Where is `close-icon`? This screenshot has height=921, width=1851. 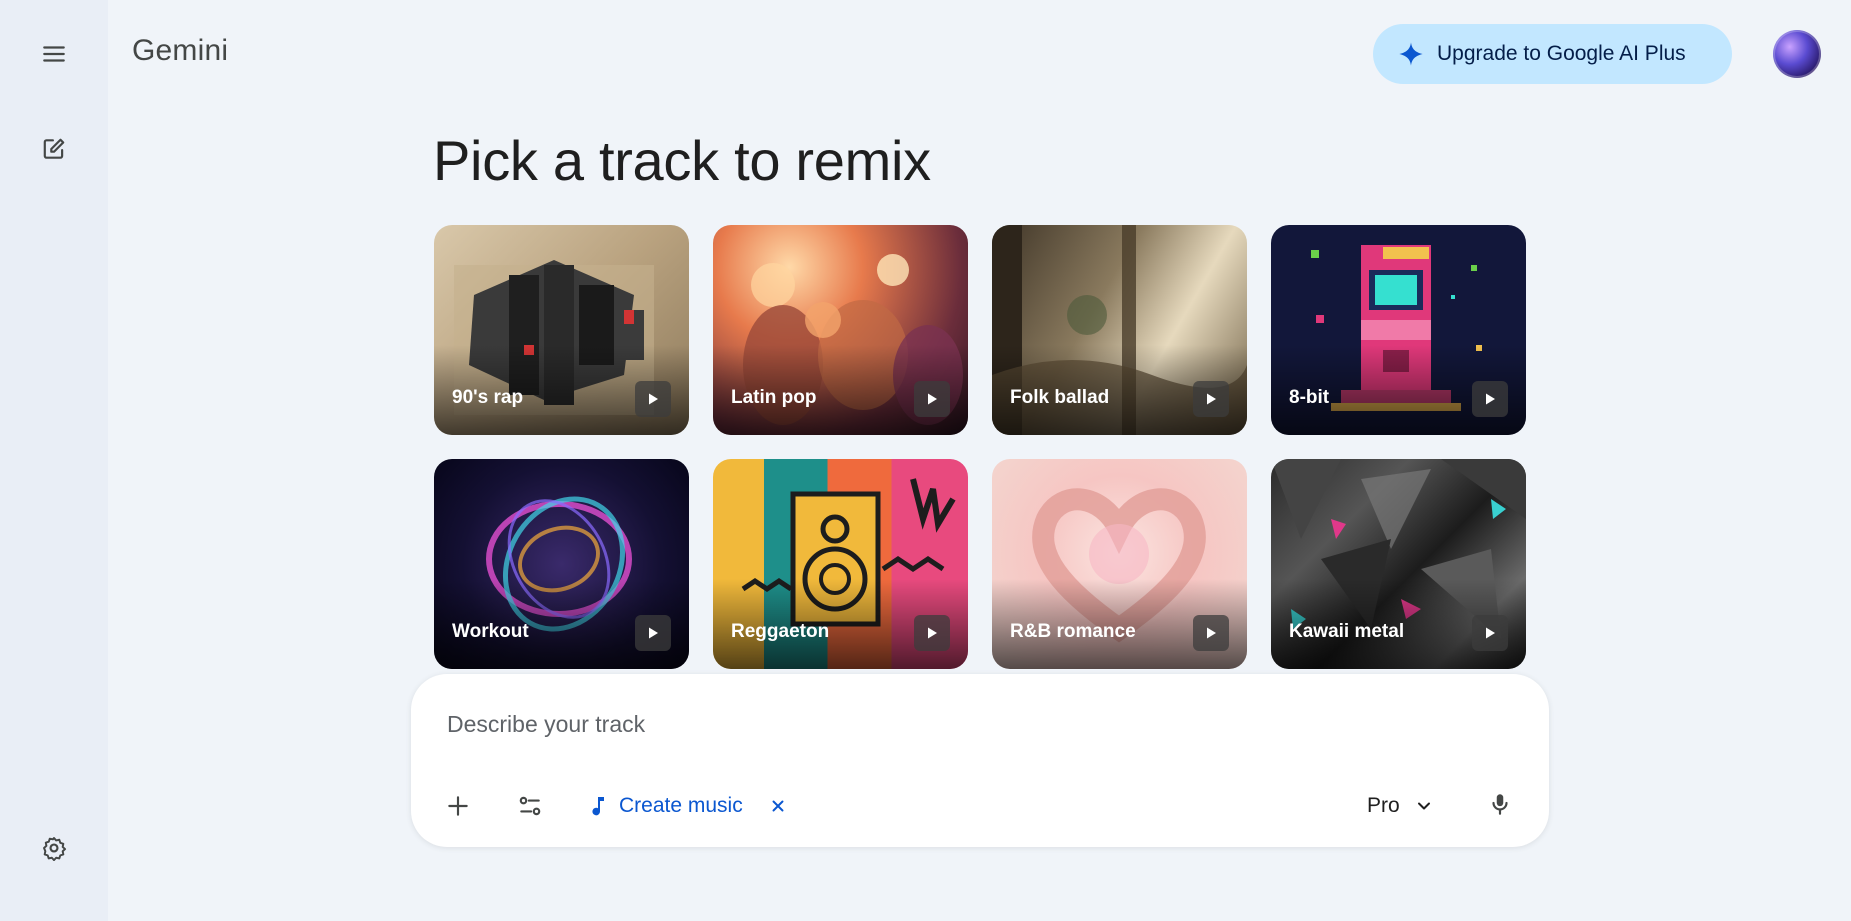
close-icon is located at coordinates (778, 806).